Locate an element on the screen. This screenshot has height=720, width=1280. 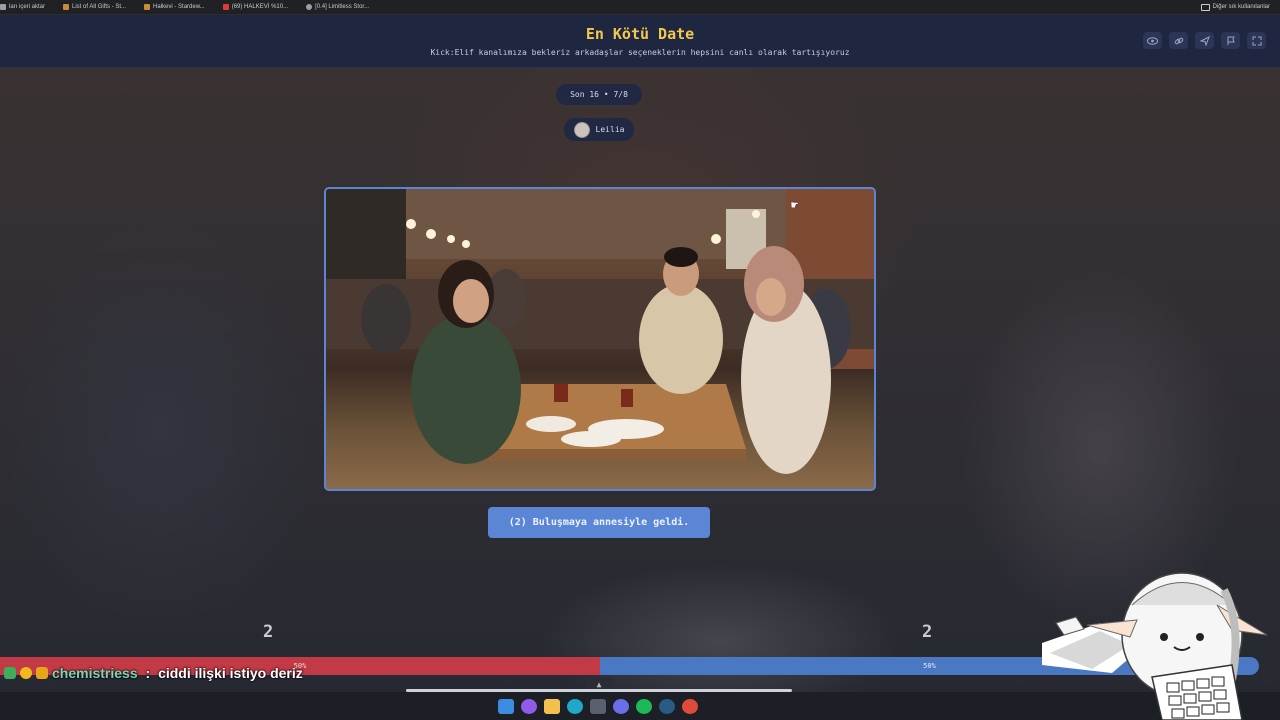
fullscreen-icon is located at coordinates (1256, 40).